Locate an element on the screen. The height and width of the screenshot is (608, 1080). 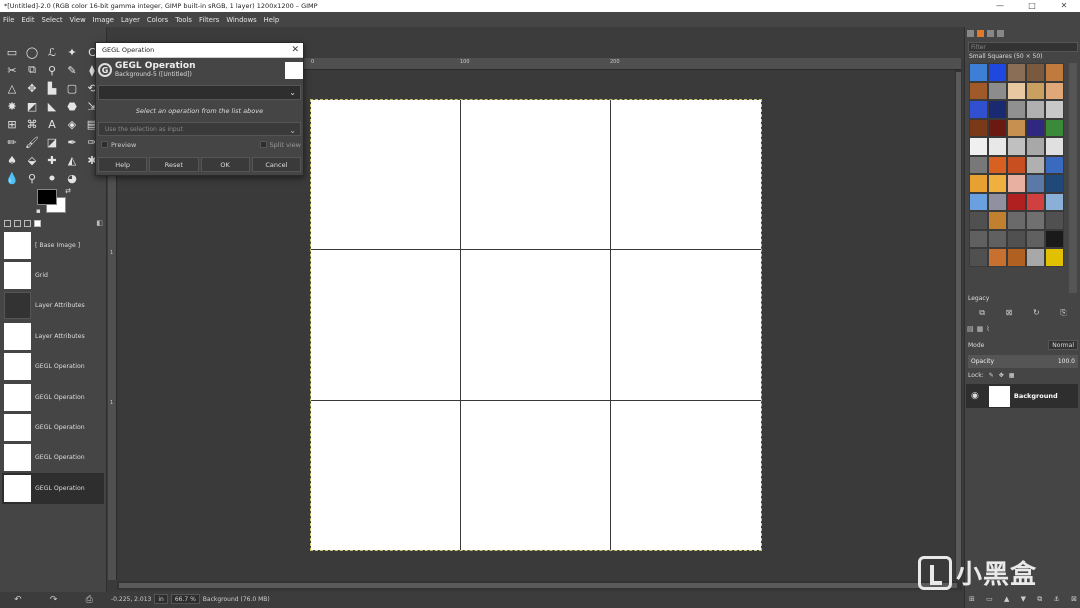
fonts-tab-icon is located at coordinates (990, 33).